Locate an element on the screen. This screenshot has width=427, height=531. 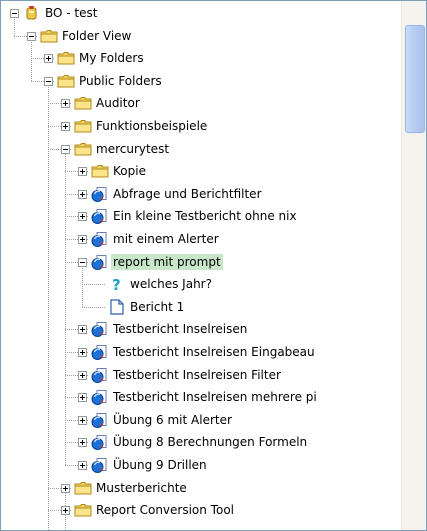
tree-node-label: Testbericht Inselreisen mehrere pi is located at coordinates (215, 397).